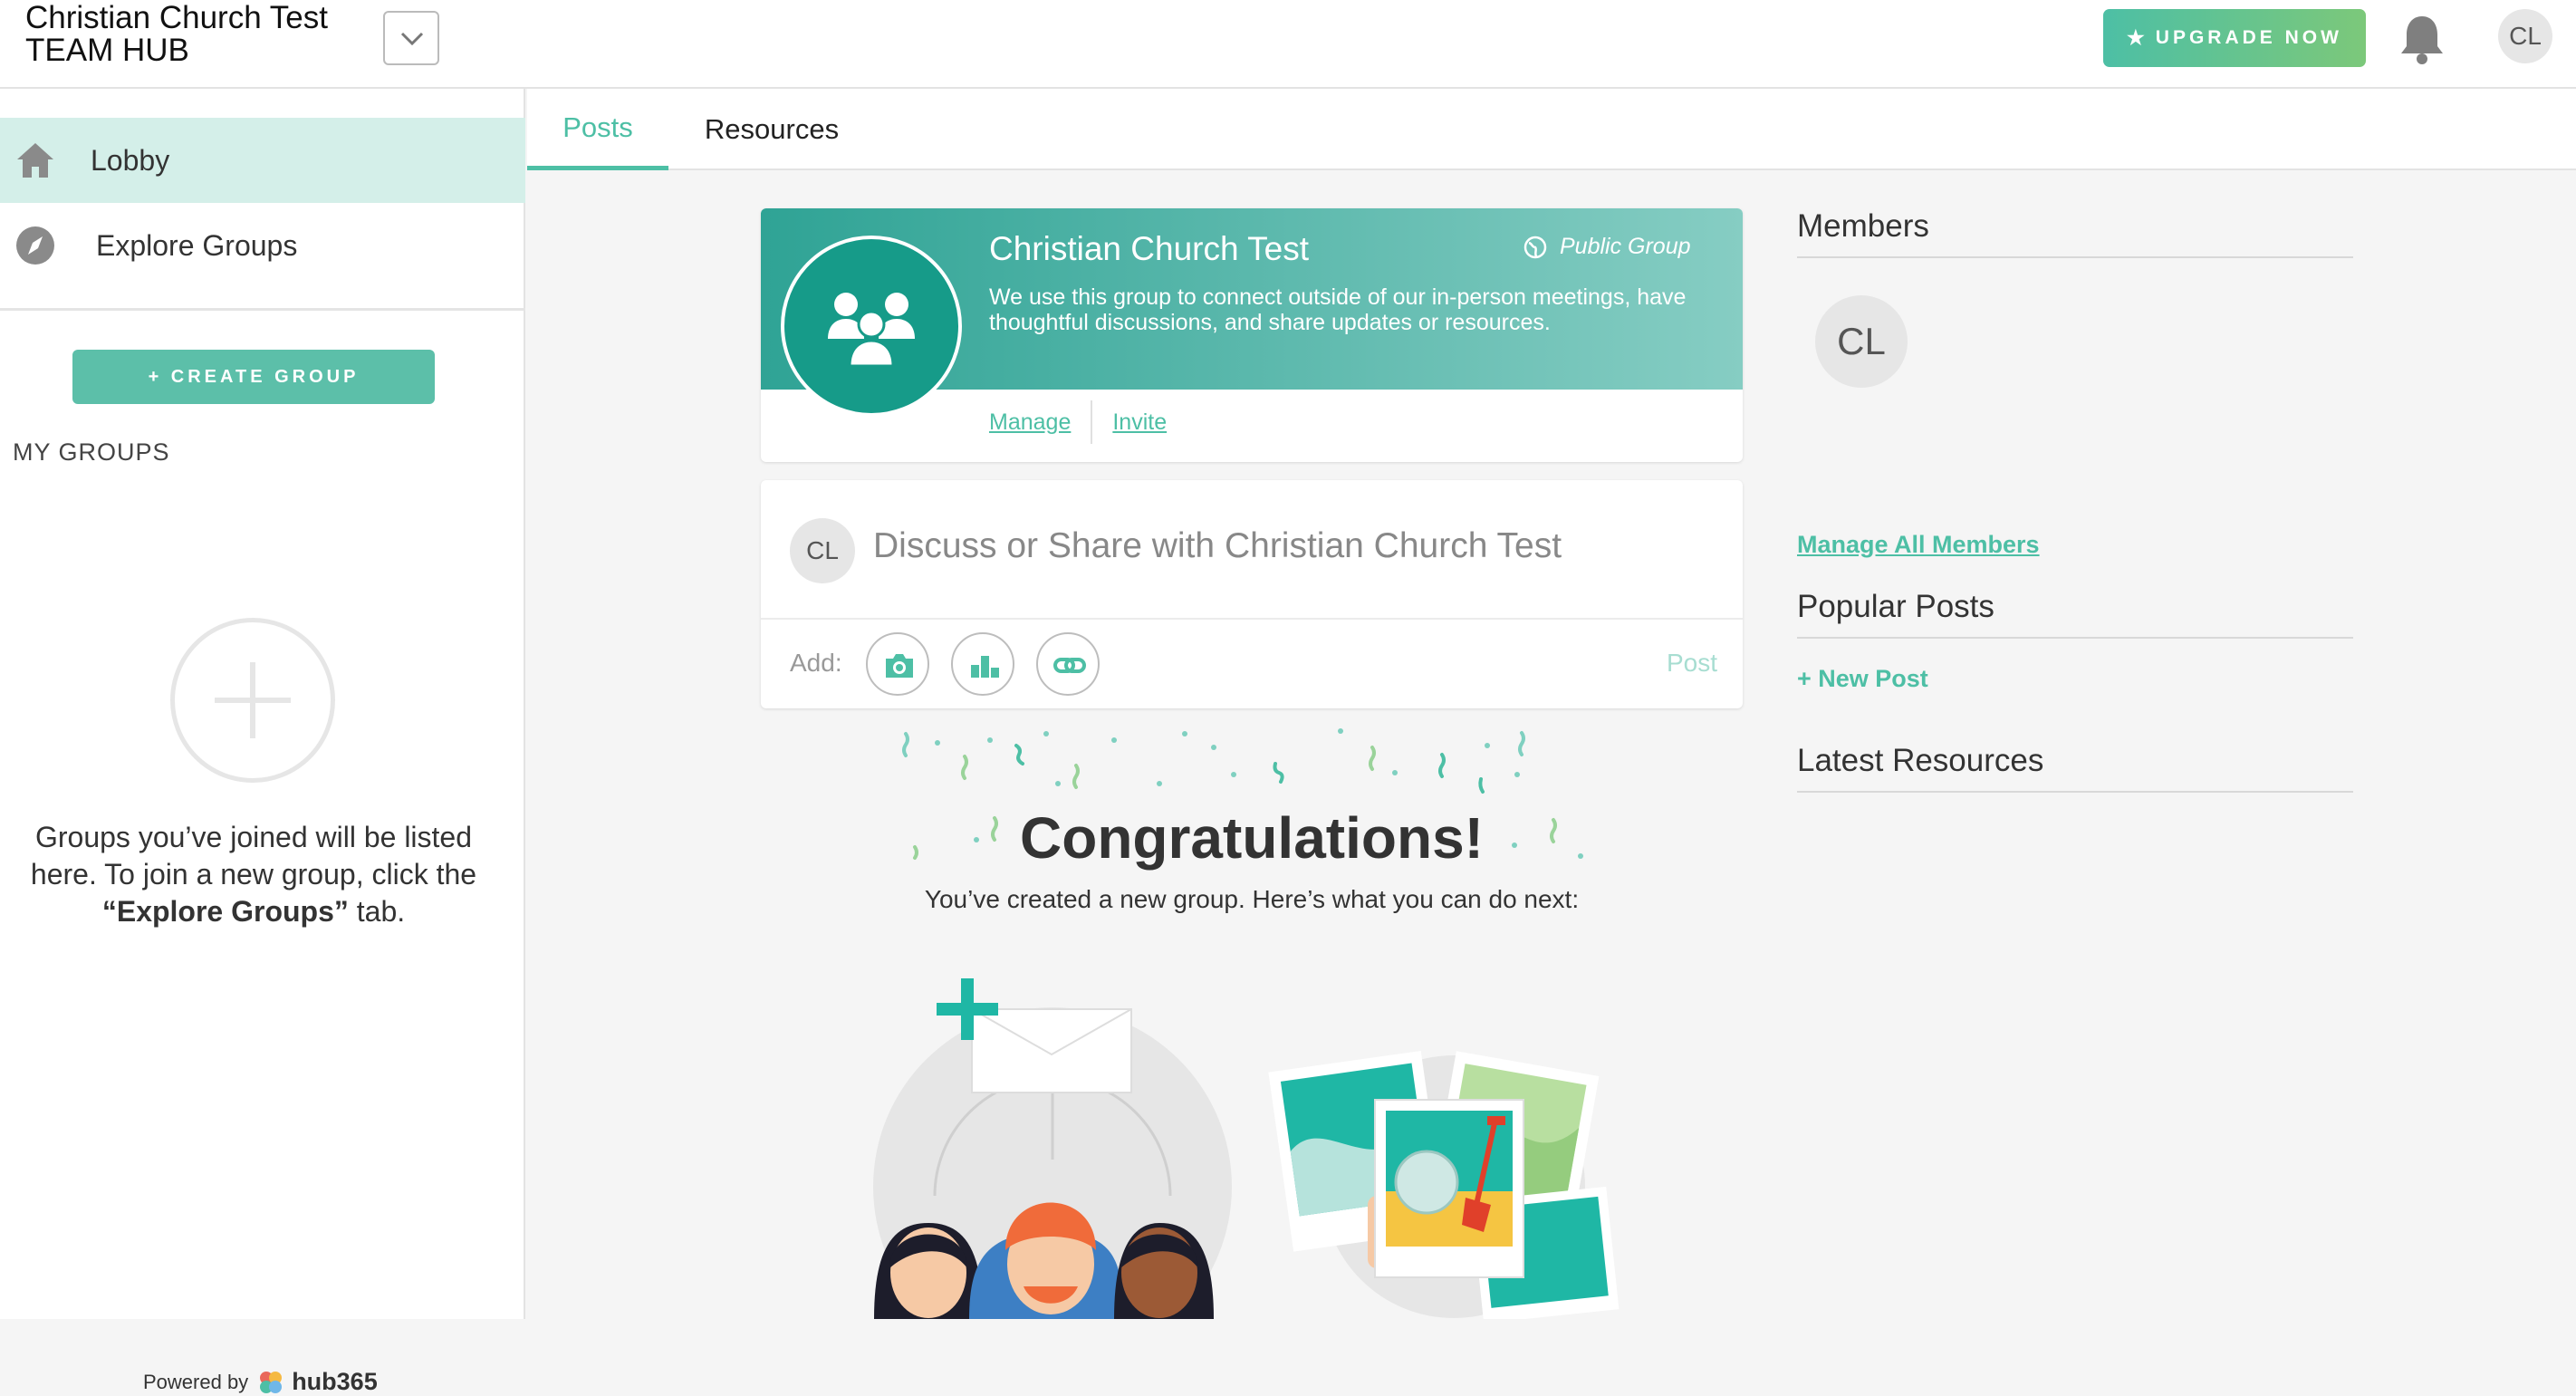 The width and height of the screenshot is (2576, 1396). Describe the element at coordinates (871, 330) in the screenshot. I see `people-group-icon` at that location.